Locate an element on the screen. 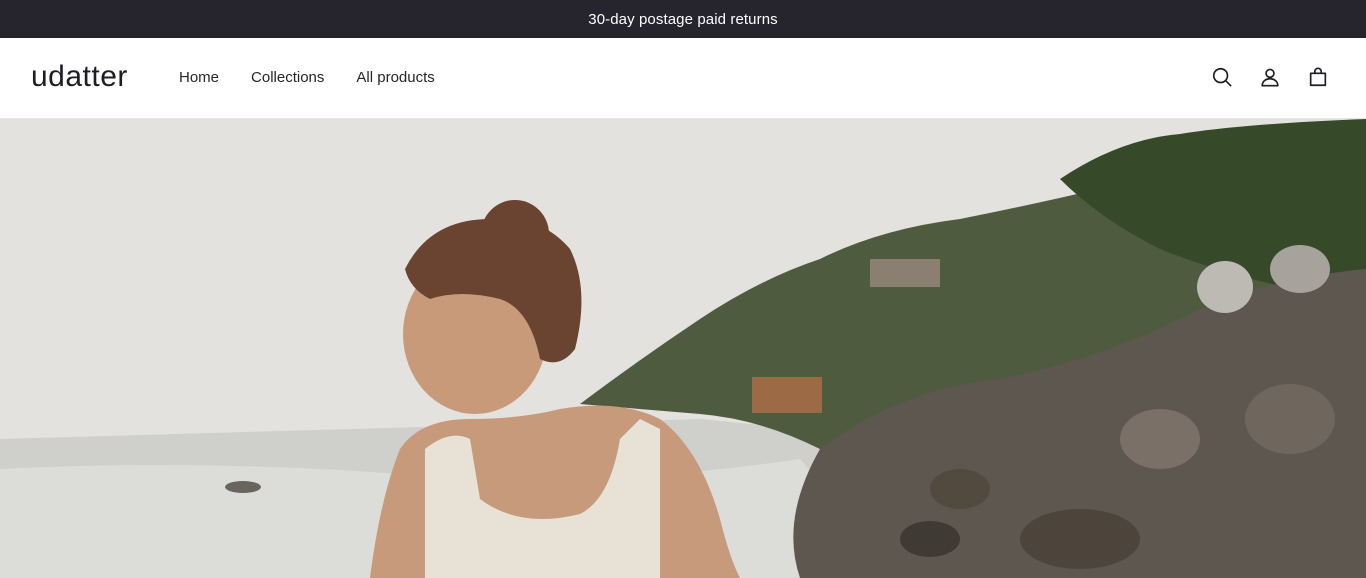  main-nav: Home Collections All products is located at coordinates (307, 77).